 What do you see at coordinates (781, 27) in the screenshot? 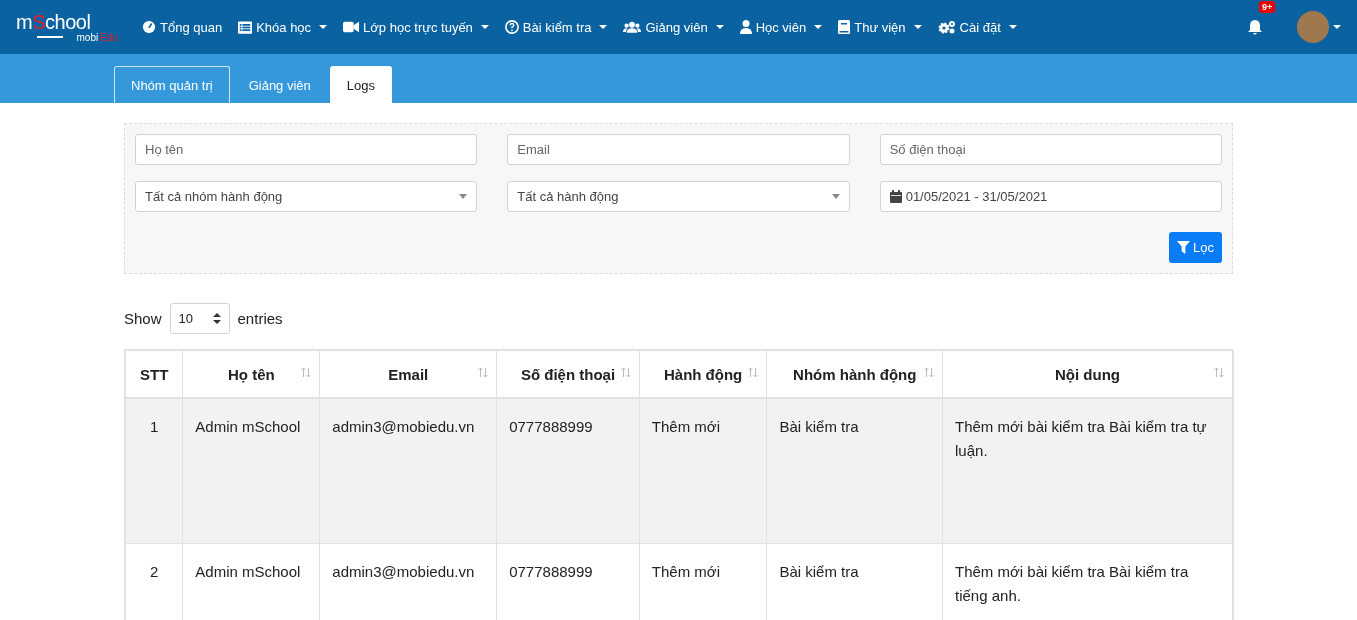
I see `nav-menu-item: Học viên` at bounding box center [781, 27].